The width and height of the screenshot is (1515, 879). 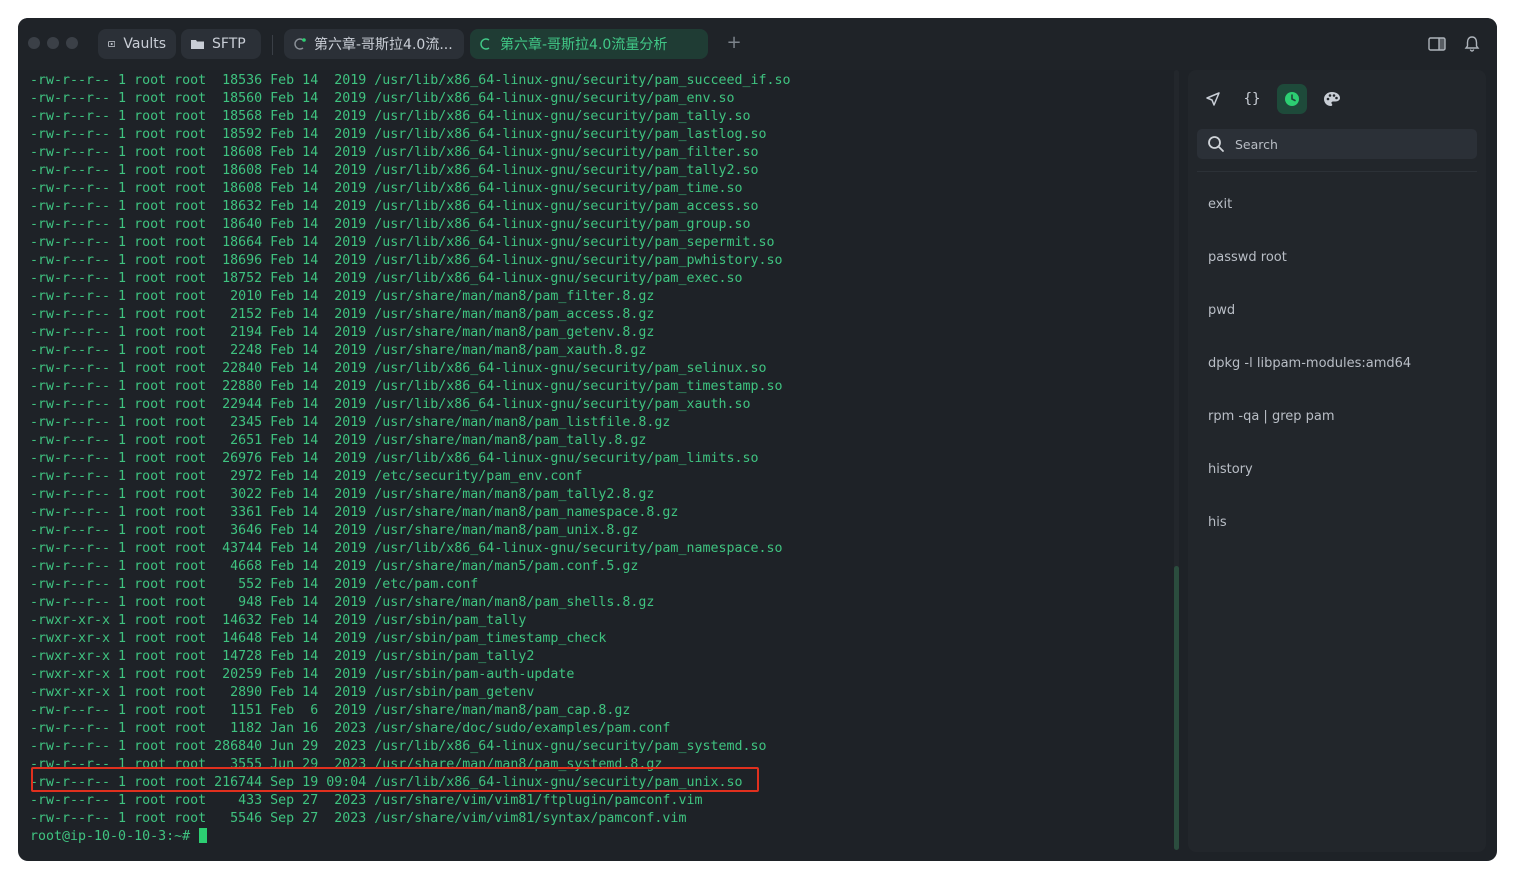 I want to click on highlight-annotation-box, so click(x=395, y=779).